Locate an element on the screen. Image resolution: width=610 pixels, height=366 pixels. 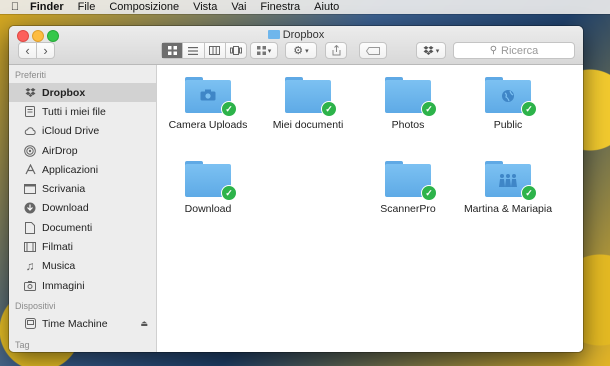
sidebar-item-pictures: Immagini is located at coordinates (82, 285).